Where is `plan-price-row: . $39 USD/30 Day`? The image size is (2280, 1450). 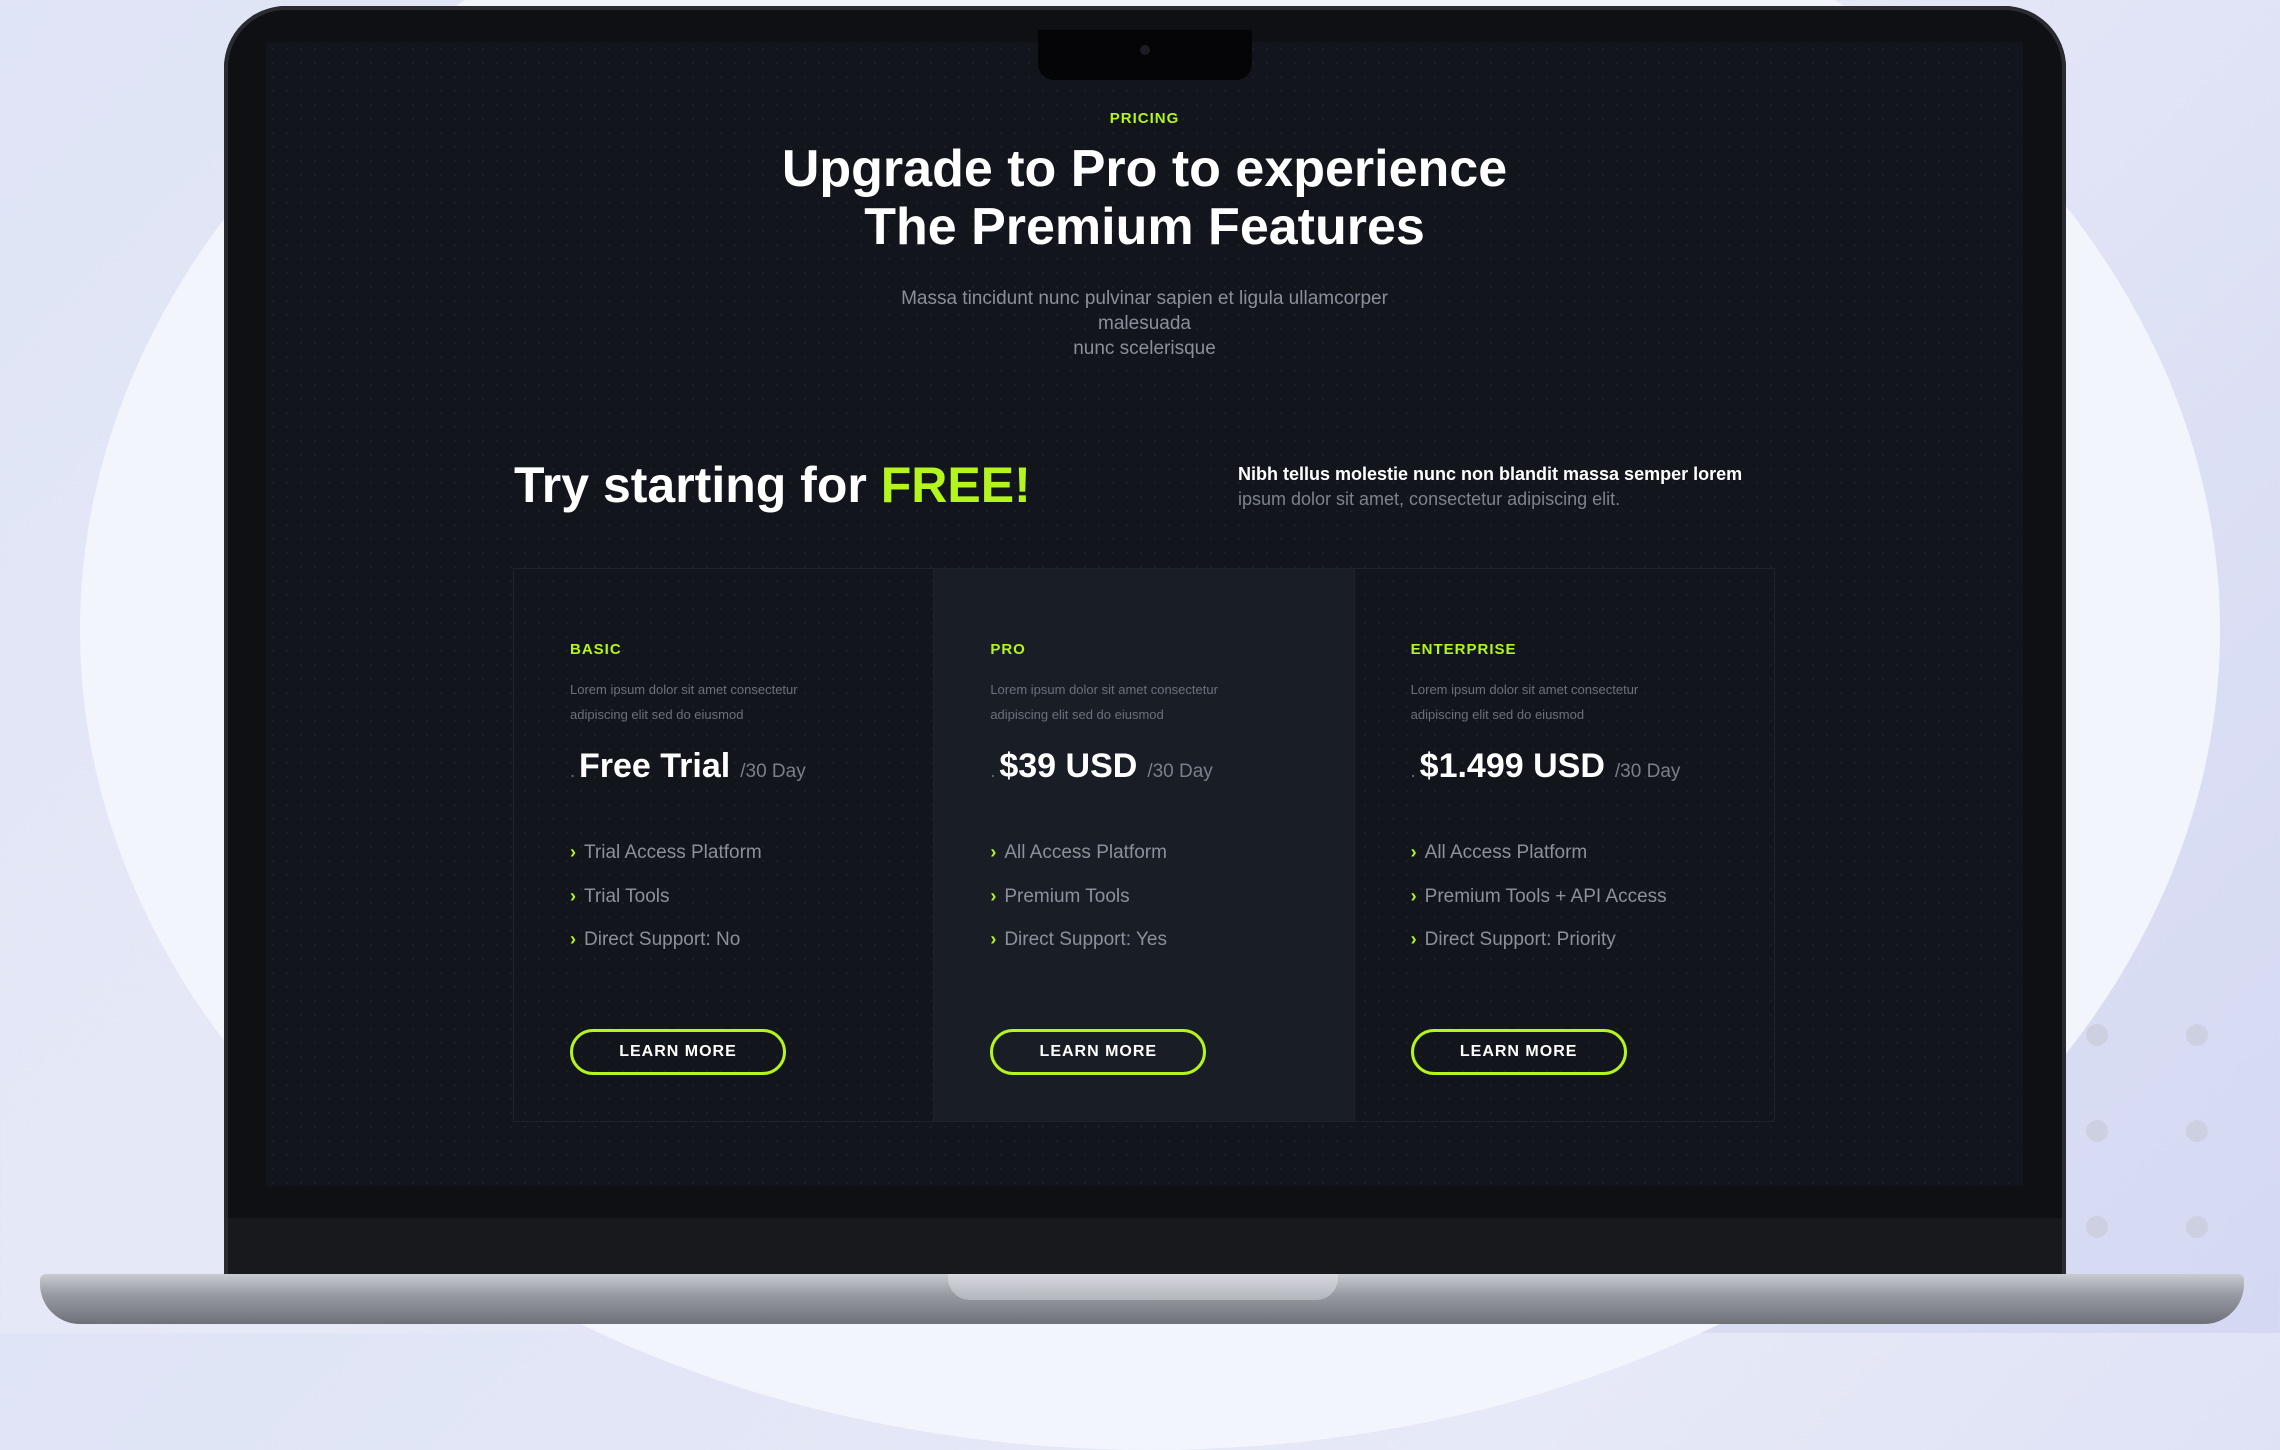
plan-price-row: . $39 USD/30 Day is located at coordinates (1101, 766).